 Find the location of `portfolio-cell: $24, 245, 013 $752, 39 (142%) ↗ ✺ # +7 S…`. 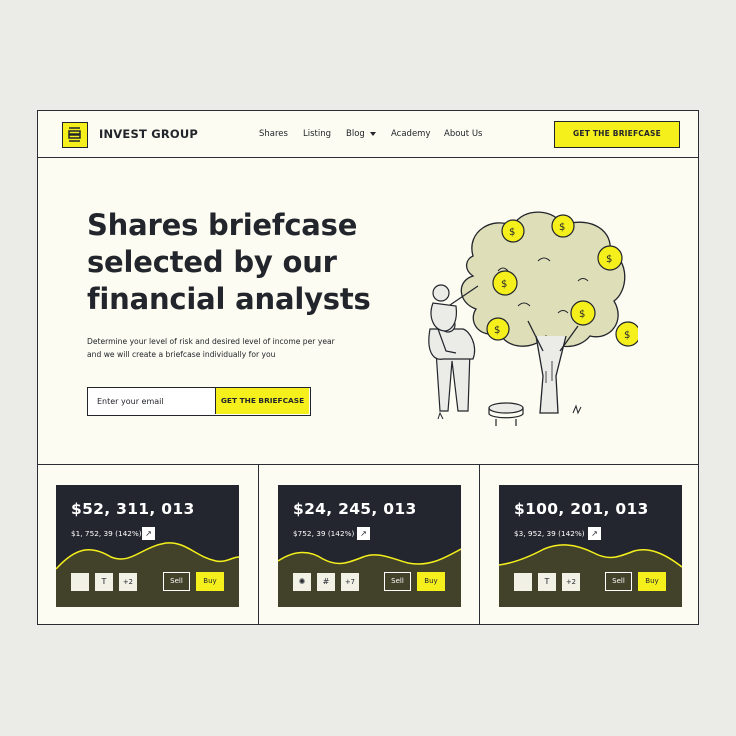

portfolio-cell: $24, 245, 013 $752, 39 (142%) ↗ ✺ # +7 S… is located at coordinates (368, 545).